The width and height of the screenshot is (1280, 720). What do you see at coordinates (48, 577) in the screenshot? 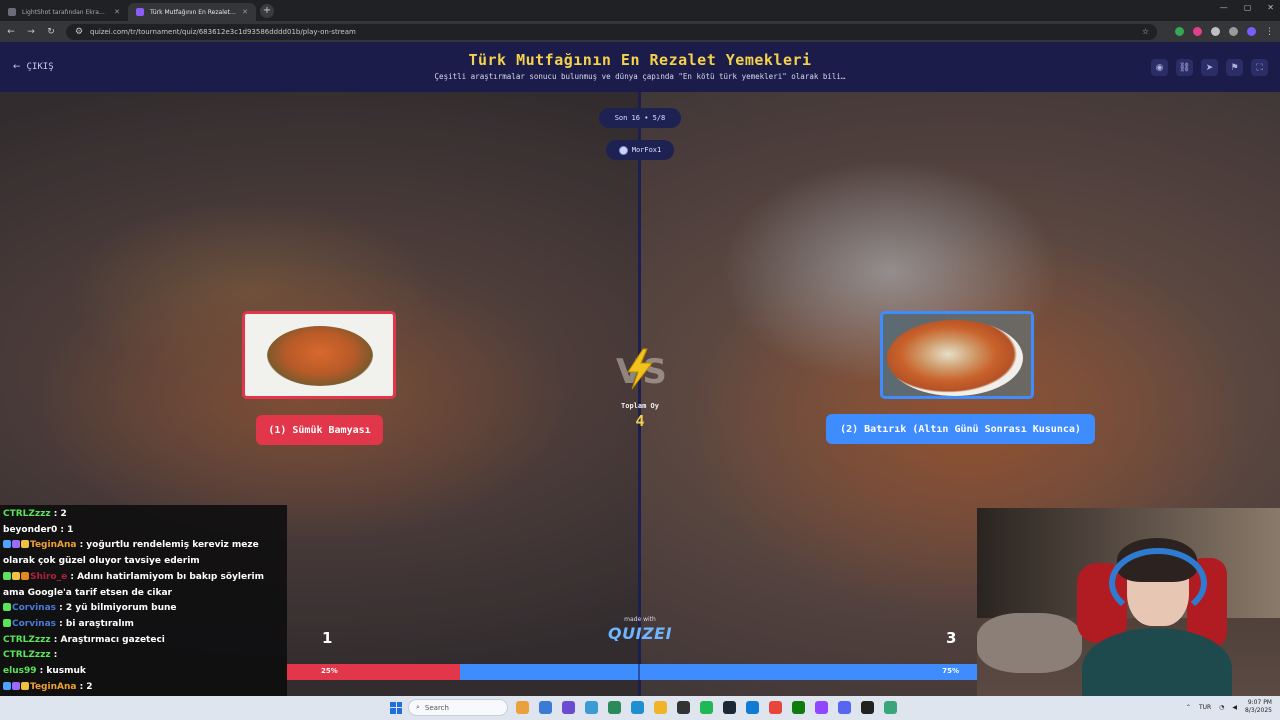
I see `chat-username: Shiro_e` at bounding box center [48, 577].